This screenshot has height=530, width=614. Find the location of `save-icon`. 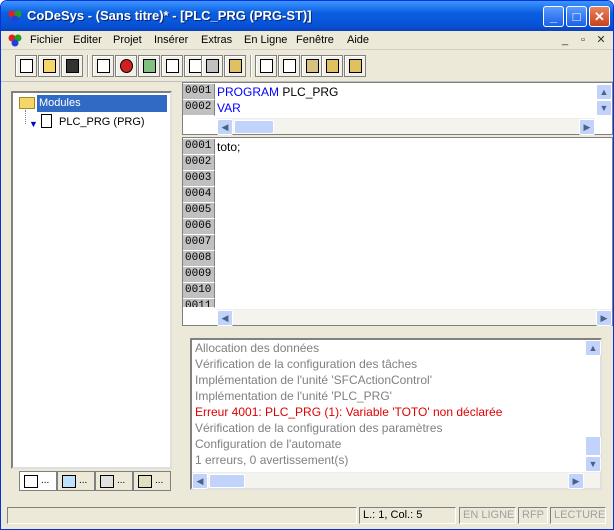

save-icon is located at coordinates (72, 66).